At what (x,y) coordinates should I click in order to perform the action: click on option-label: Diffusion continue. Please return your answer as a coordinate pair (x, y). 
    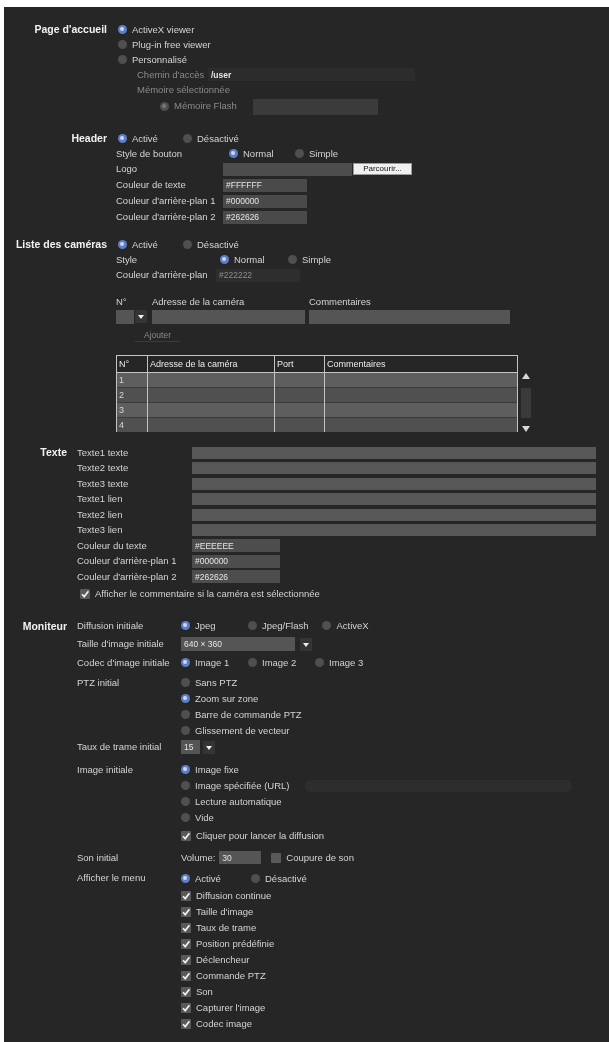
    Looking at the image, I should click on (234, 895).